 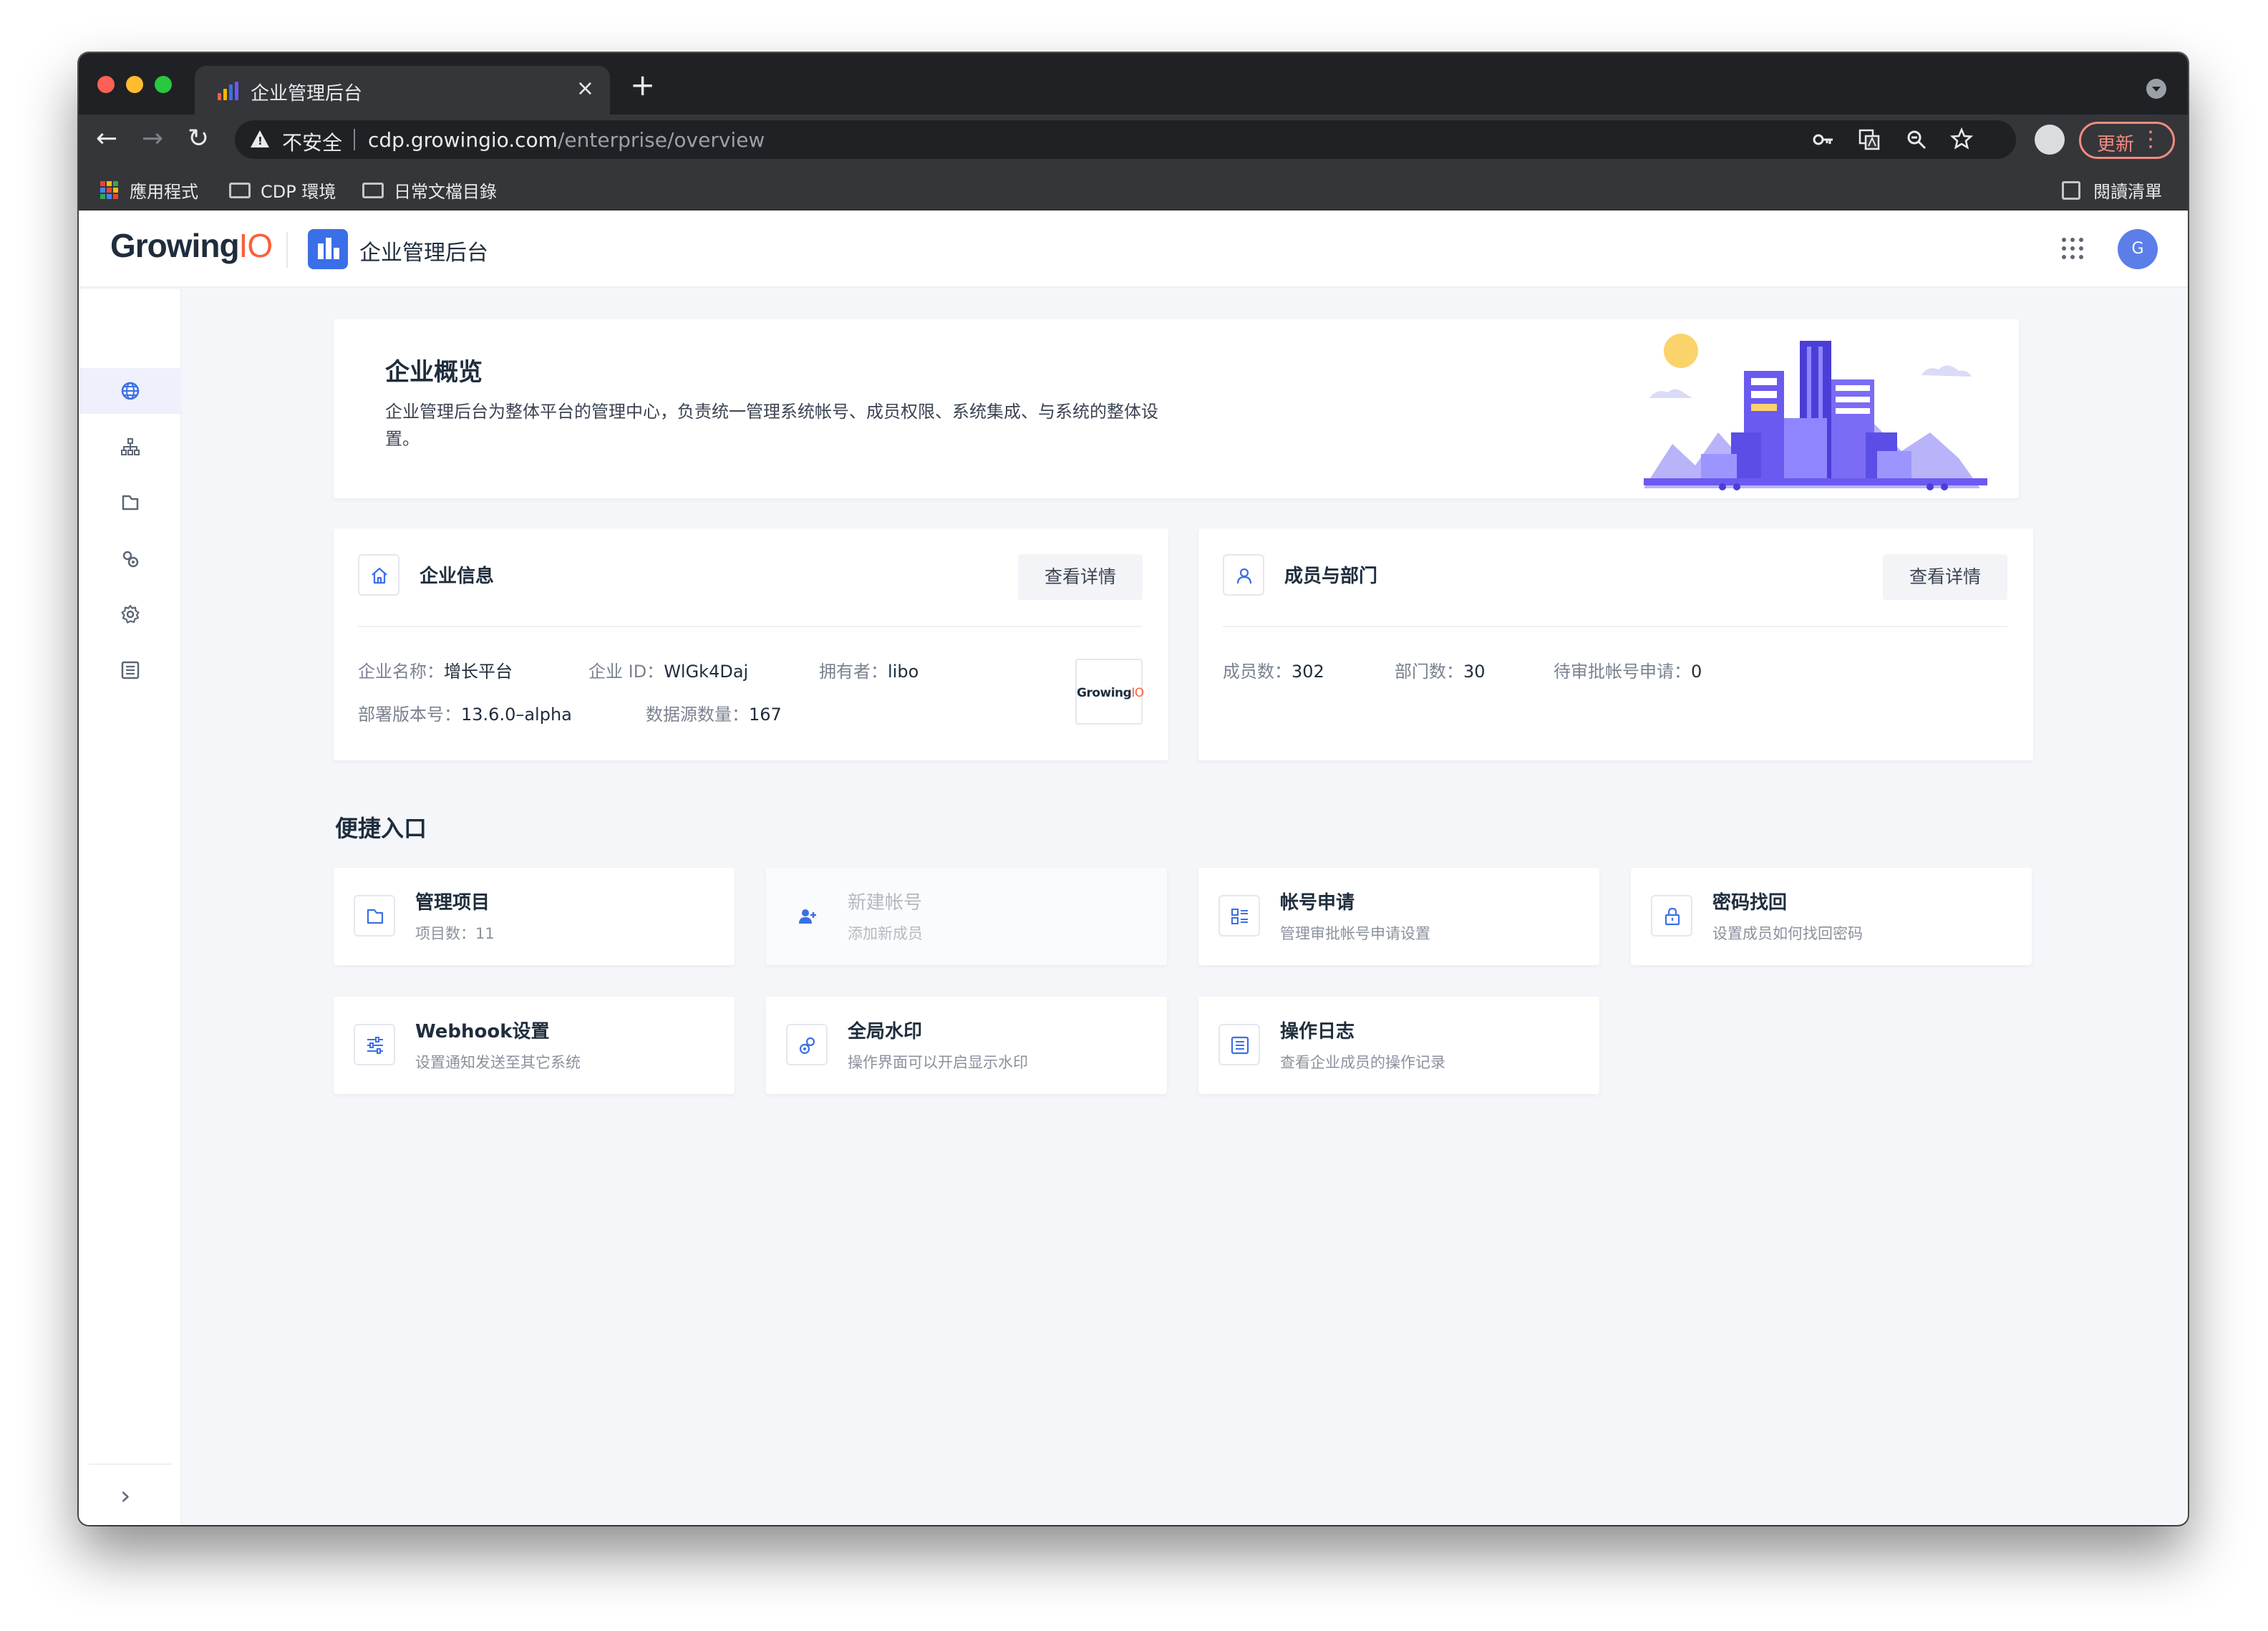 I want to click on apps-grid-icon, so click(x=109, y=190).